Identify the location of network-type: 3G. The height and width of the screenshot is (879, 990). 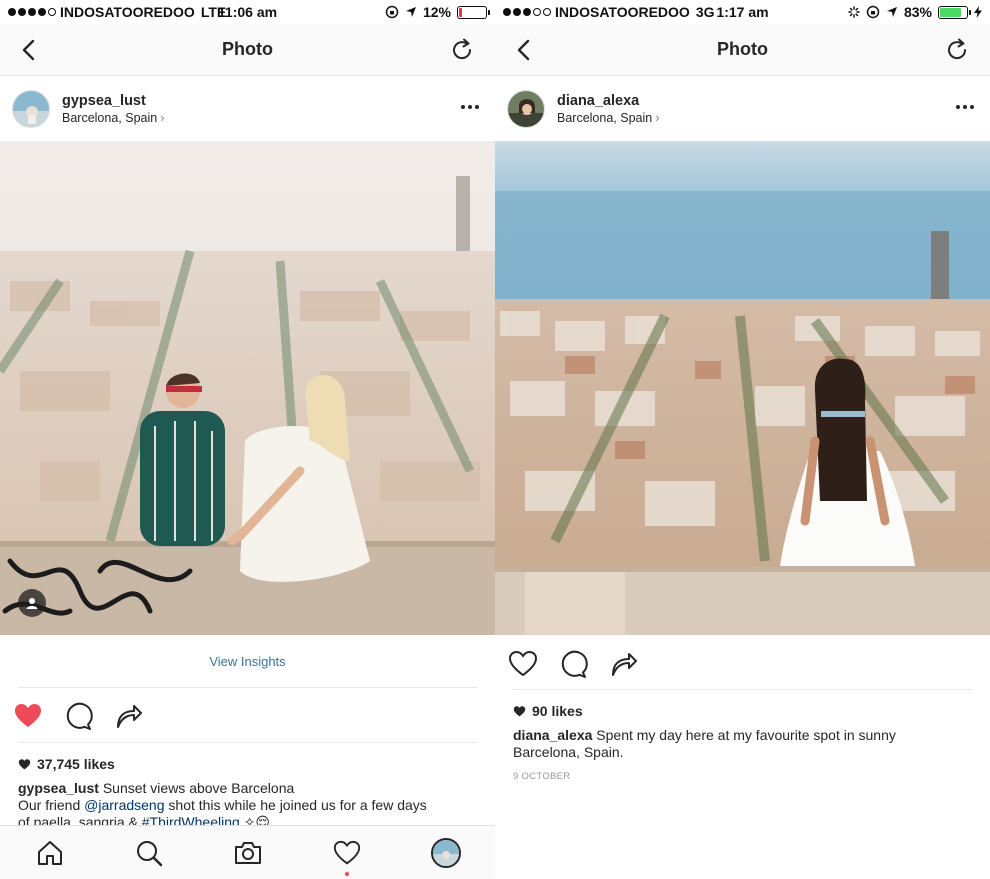
(705, 12).